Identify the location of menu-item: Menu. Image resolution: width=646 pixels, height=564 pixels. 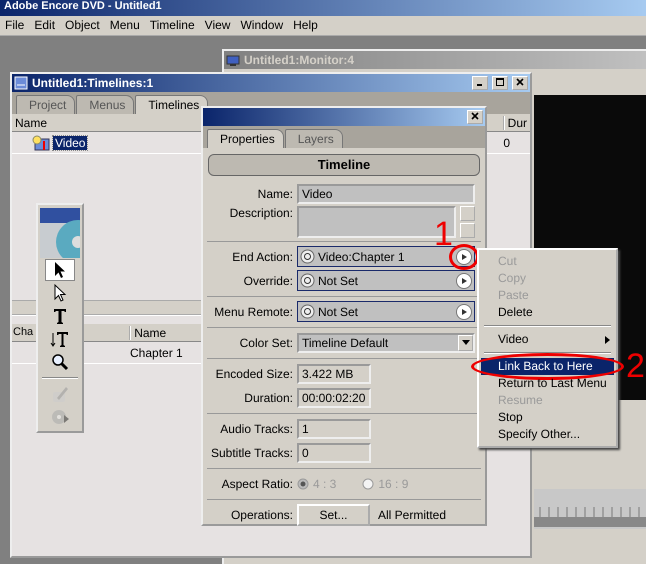
(124, 25).